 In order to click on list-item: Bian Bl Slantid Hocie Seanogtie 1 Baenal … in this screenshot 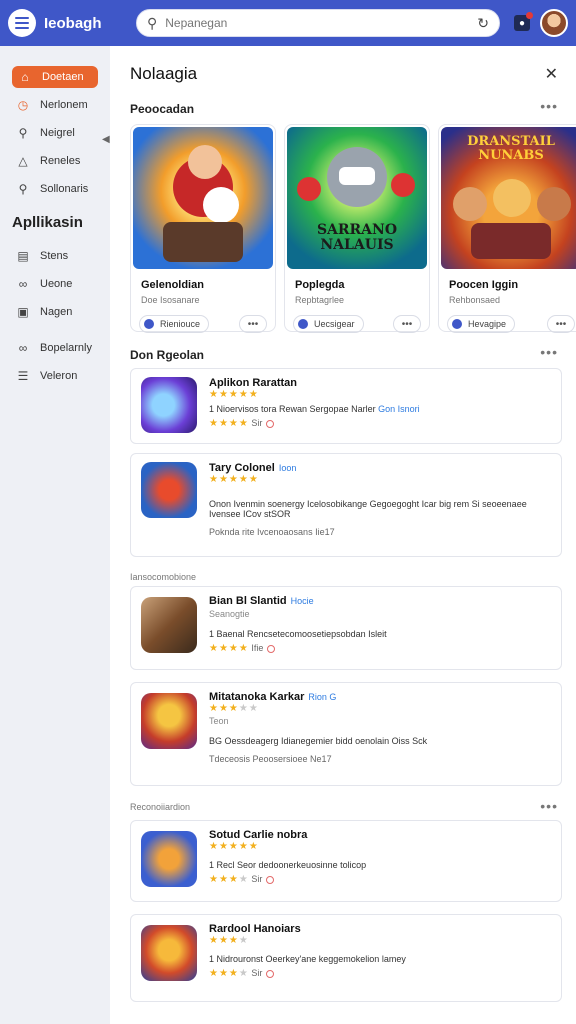, I will do `click(346, 628)`.